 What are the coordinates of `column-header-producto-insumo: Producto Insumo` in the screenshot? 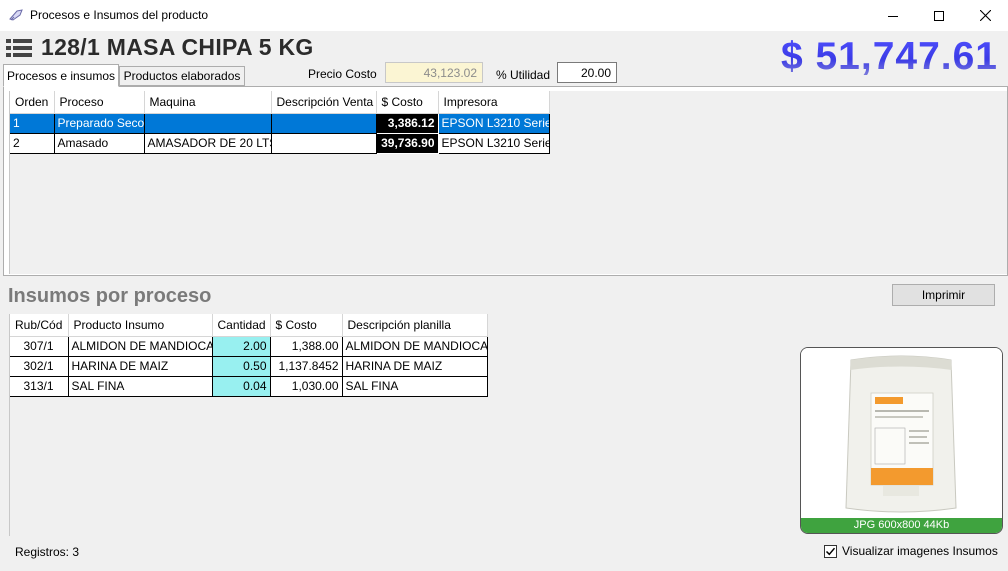 It's located at (140, 325).